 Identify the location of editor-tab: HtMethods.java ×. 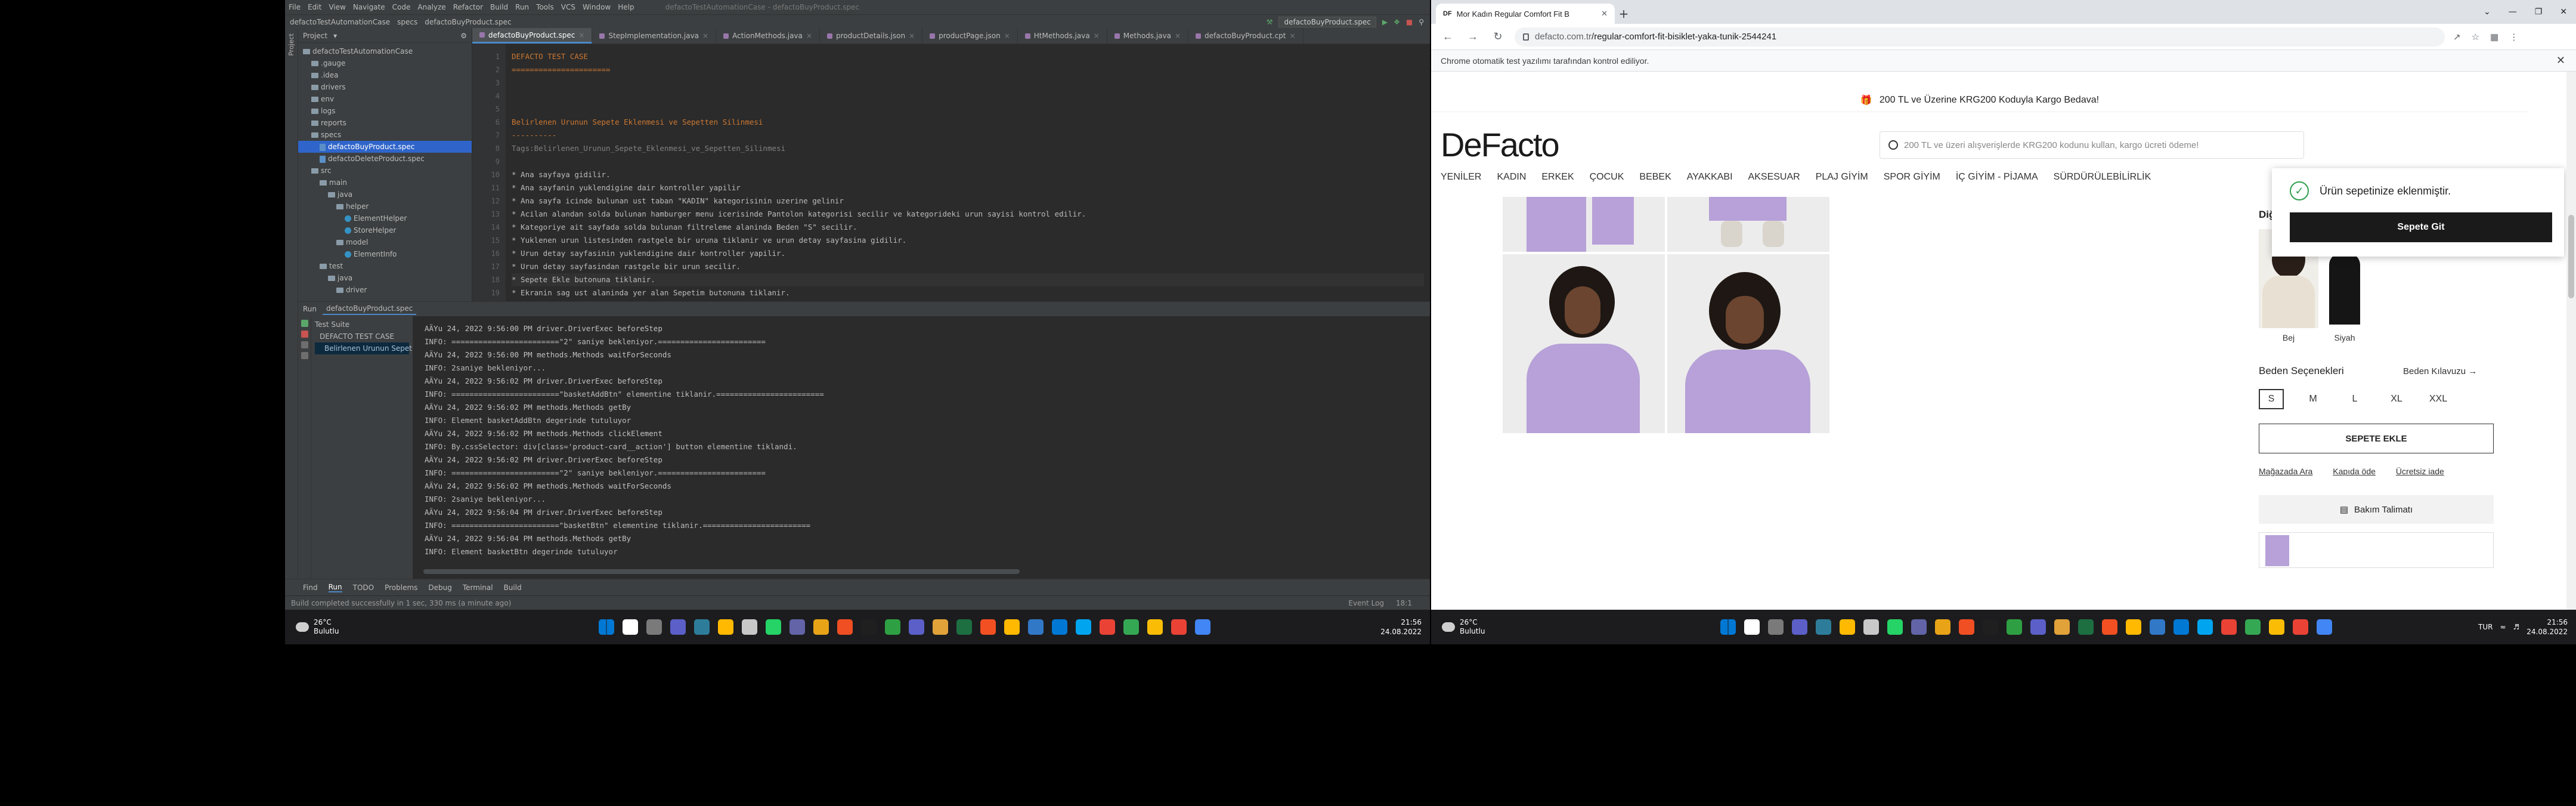
(1062, 36).